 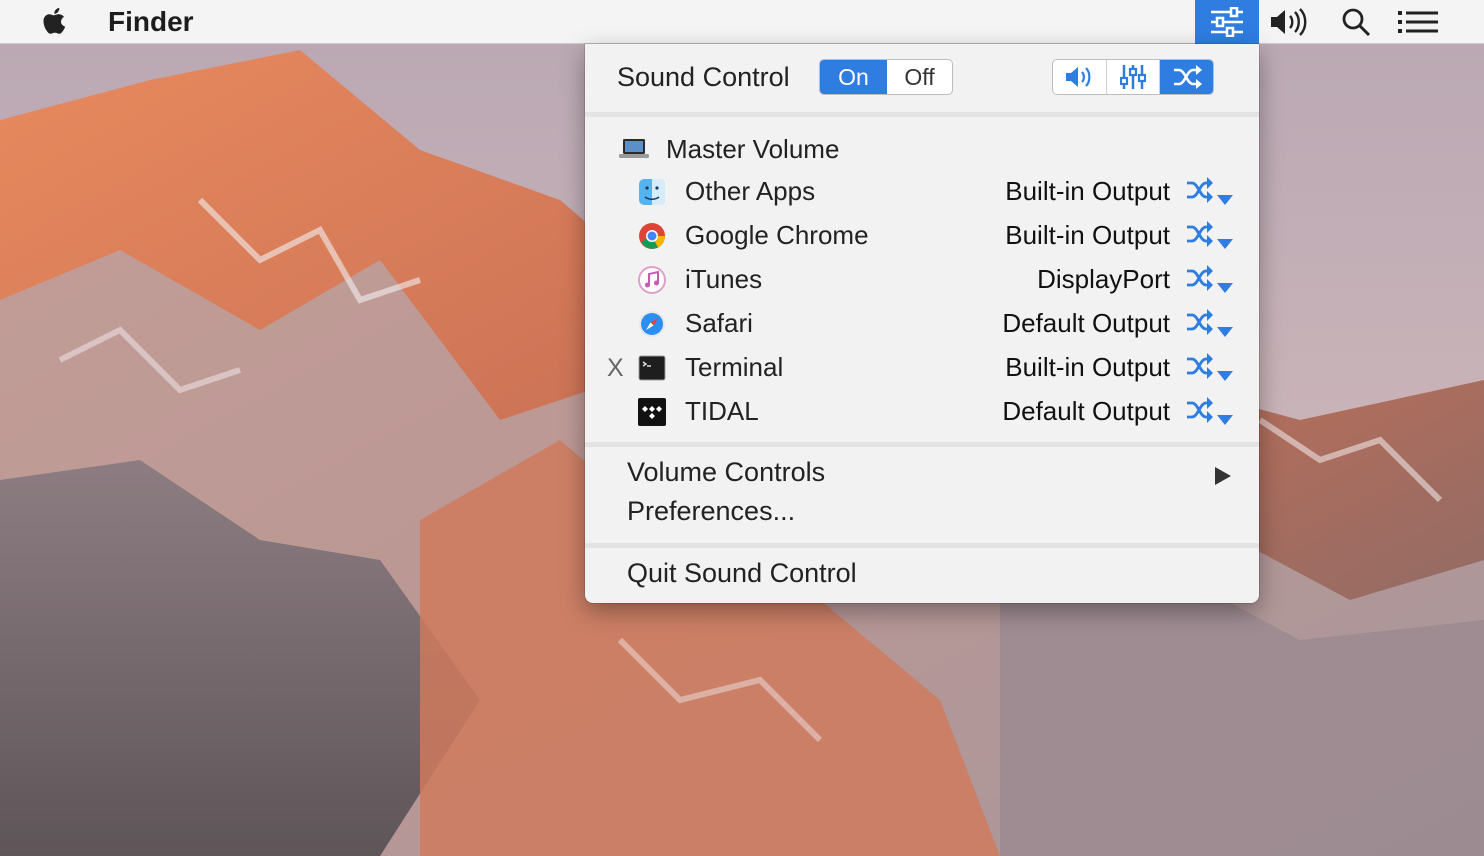 I want to click on app-name-label: Other Apps, so click(x=750, y=191).